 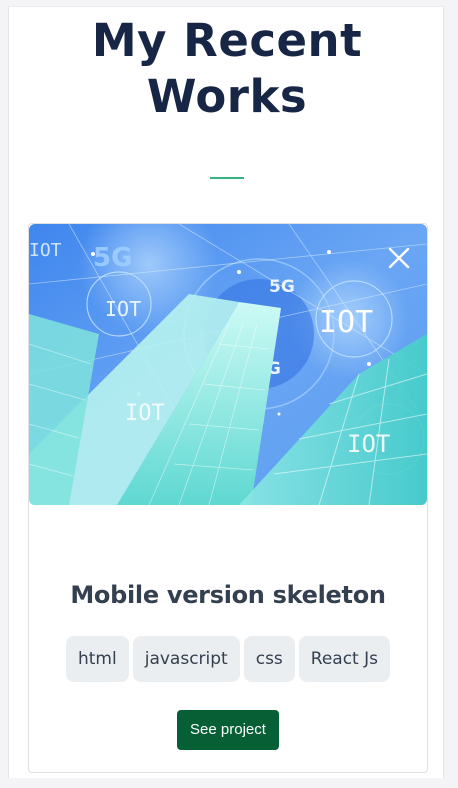 What do you see at coordinates (123, 309) in the screenshot?
I see `image-label-iot-1: IOT` at bounding box center [123, 309].